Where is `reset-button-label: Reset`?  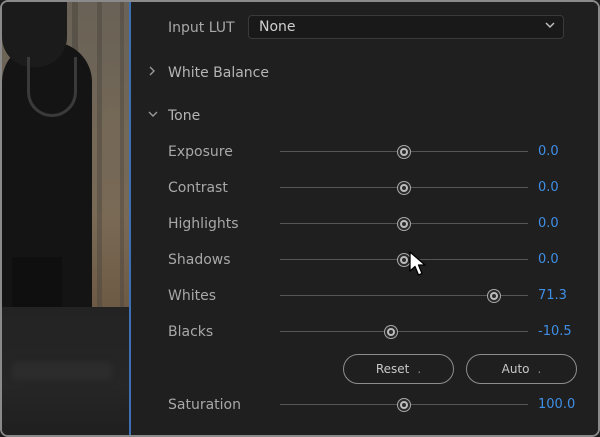
reset-button-label: Reset is located at coordinates (392, 369).